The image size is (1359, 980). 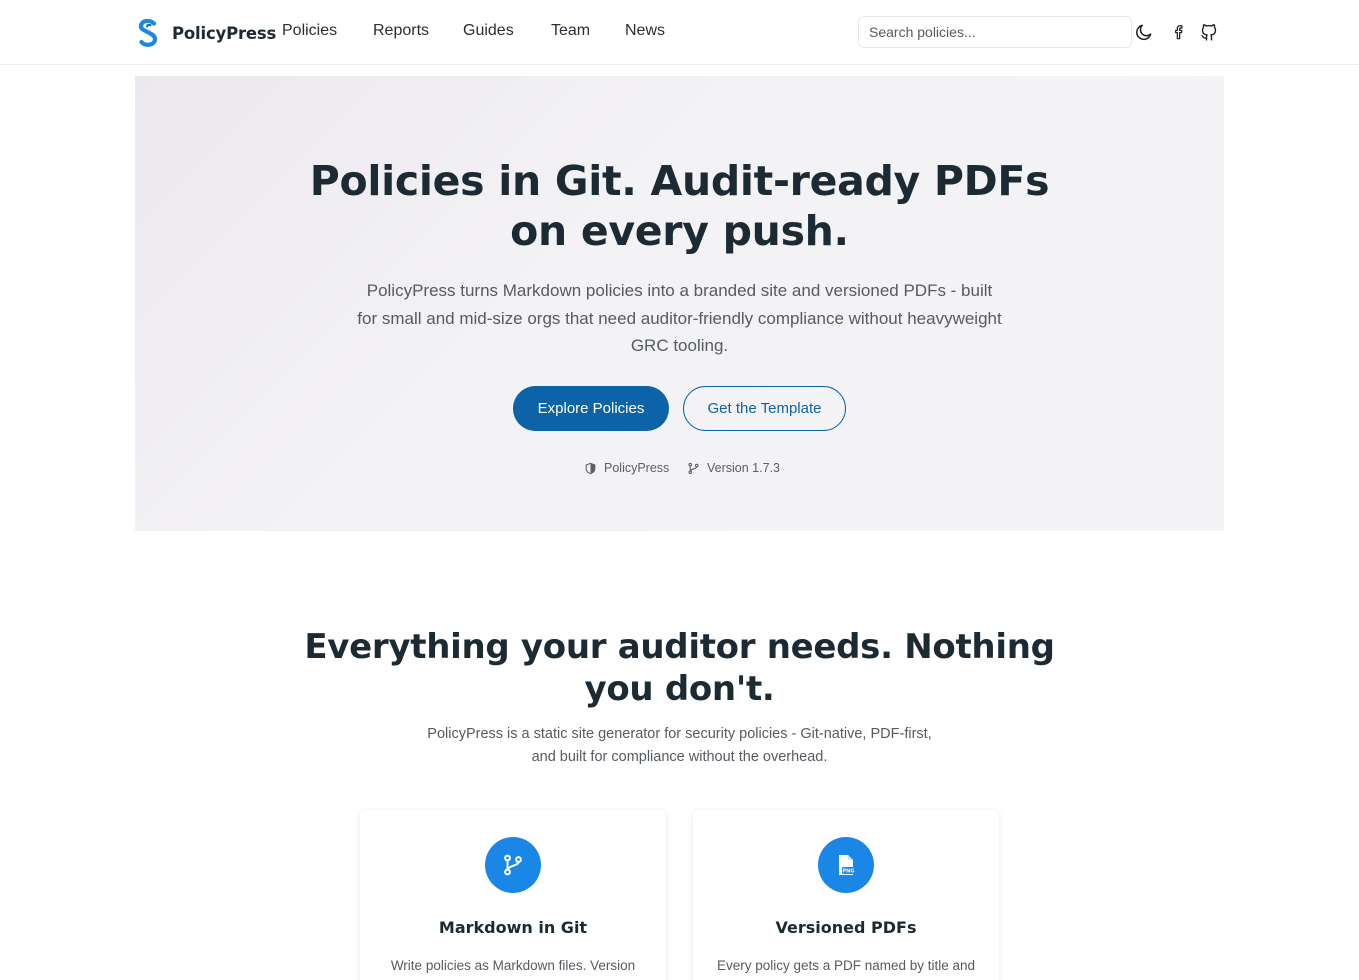 I want to click on brand-name: PolicyPress, so click(x=224, y=33).